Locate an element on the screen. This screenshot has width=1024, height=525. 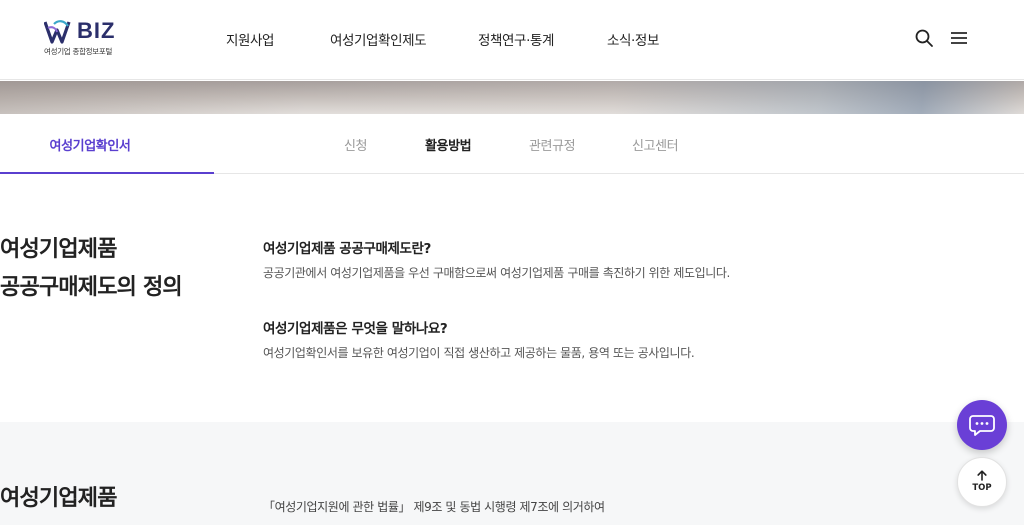
site-logo: BIZ 여성기업 종합정보포털 is located at coordinates (89, 39).